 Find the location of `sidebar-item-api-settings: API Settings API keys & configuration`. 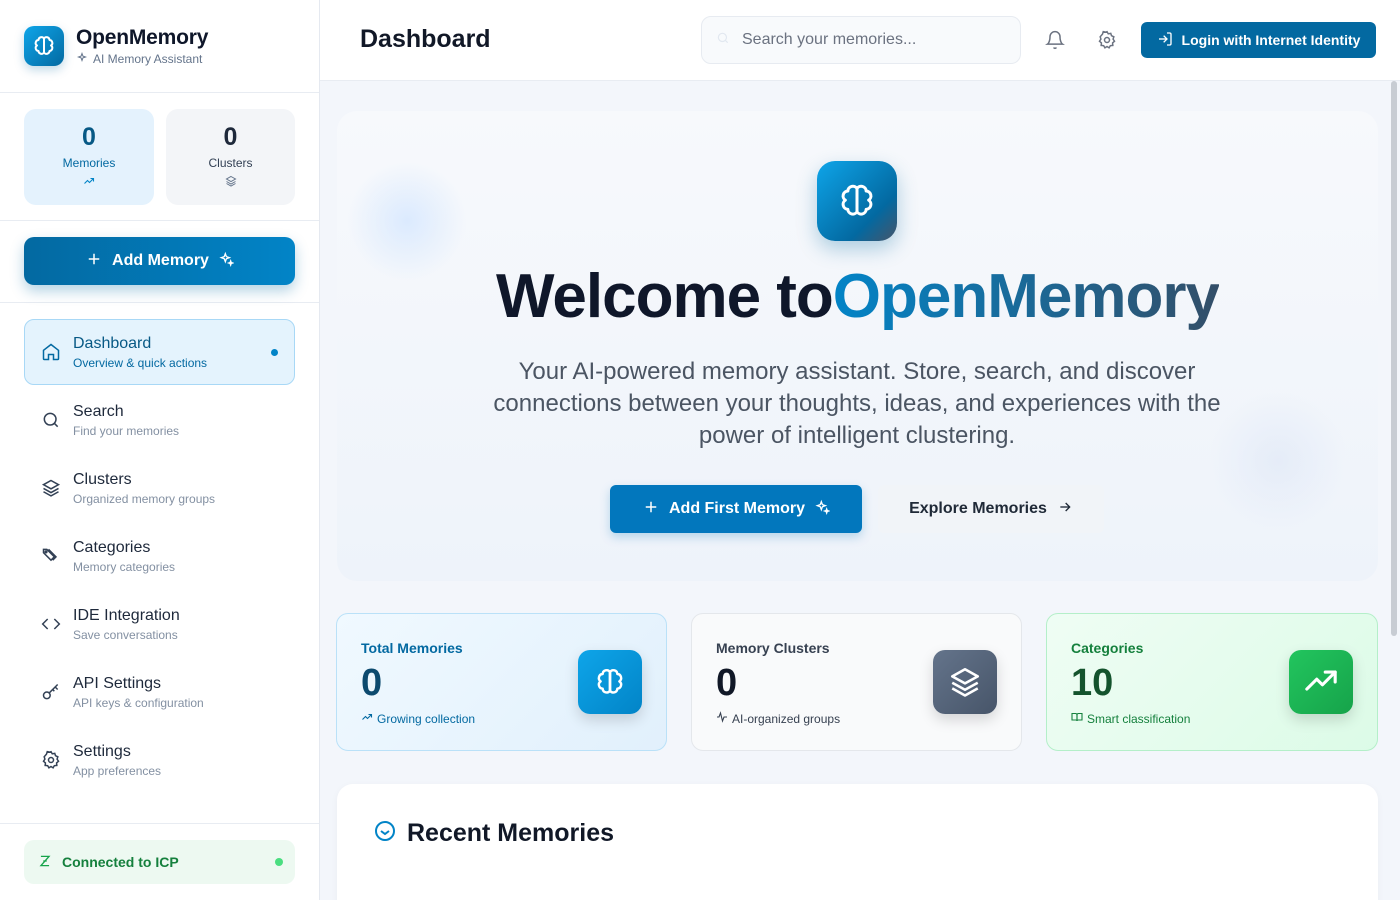

sidebar-item-api-settings: API Settings API keys & configuration is located at coordinates (159, 692).